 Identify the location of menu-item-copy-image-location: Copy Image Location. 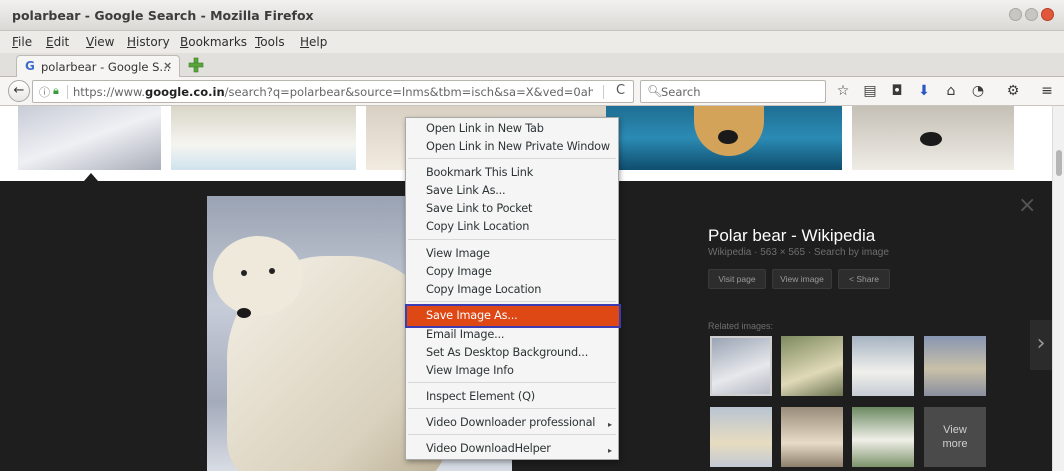
(483, 289).